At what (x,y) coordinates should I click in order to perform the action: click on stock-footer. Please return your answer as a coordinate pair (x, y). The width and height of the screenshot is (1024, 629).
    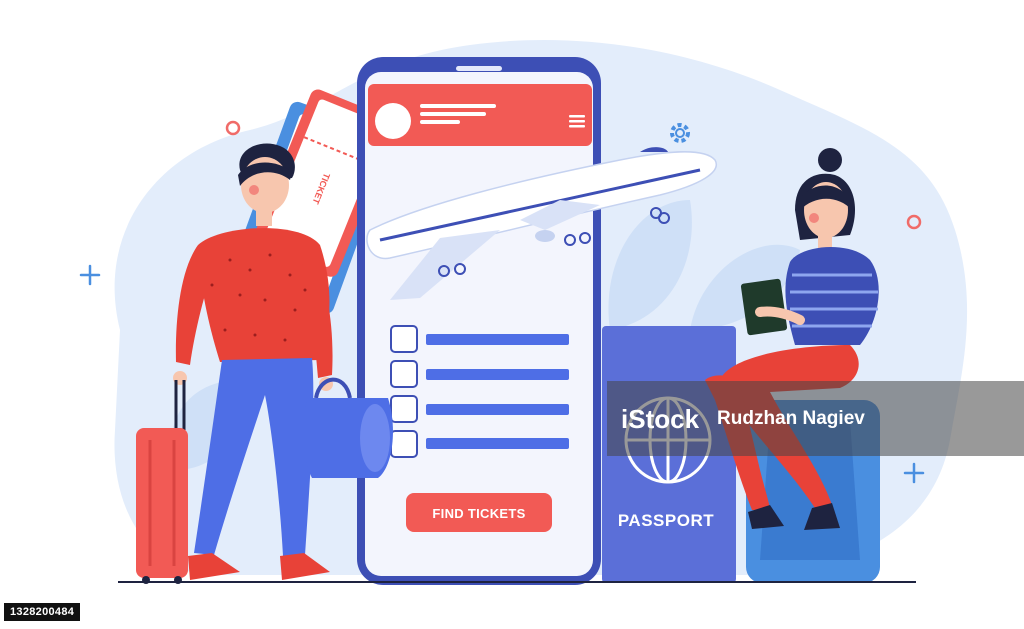
    Looking at the image, I should click on (512, 615).